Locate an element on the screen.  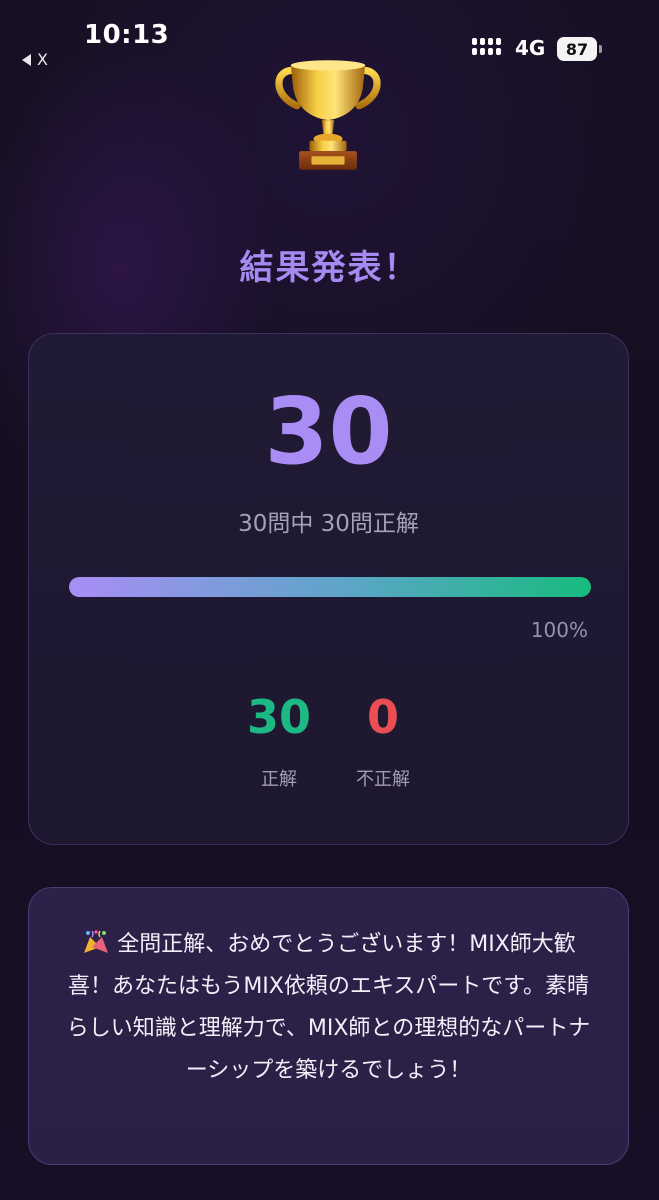
score-progress-bar is located at coordinates (330, 587).